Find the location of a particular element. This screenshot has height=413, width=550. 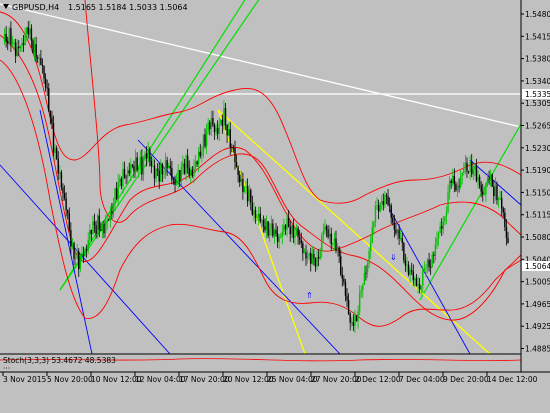

horizontal-level-label: 1.5335 is located at coordinates (537, 94).